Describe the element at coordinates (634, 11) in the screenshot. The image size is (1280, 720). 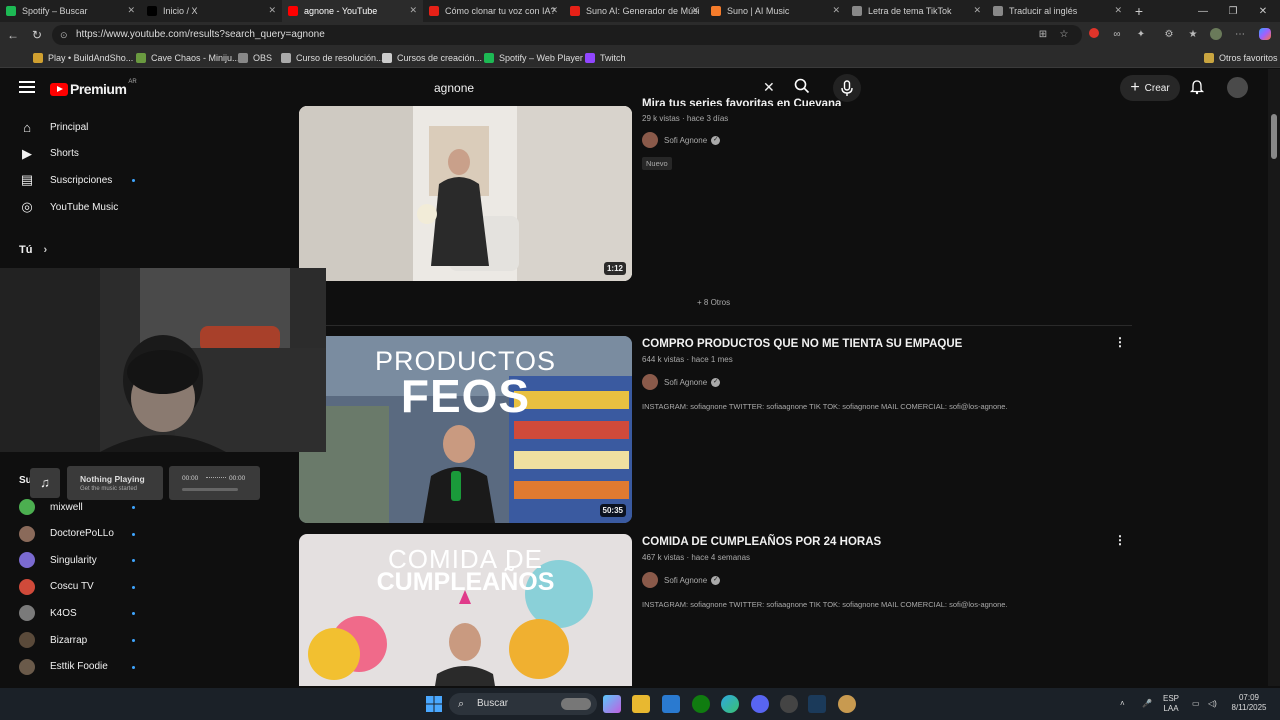
I see `browser-tab: Suno AI: Generador de Músi ✕` at that location.